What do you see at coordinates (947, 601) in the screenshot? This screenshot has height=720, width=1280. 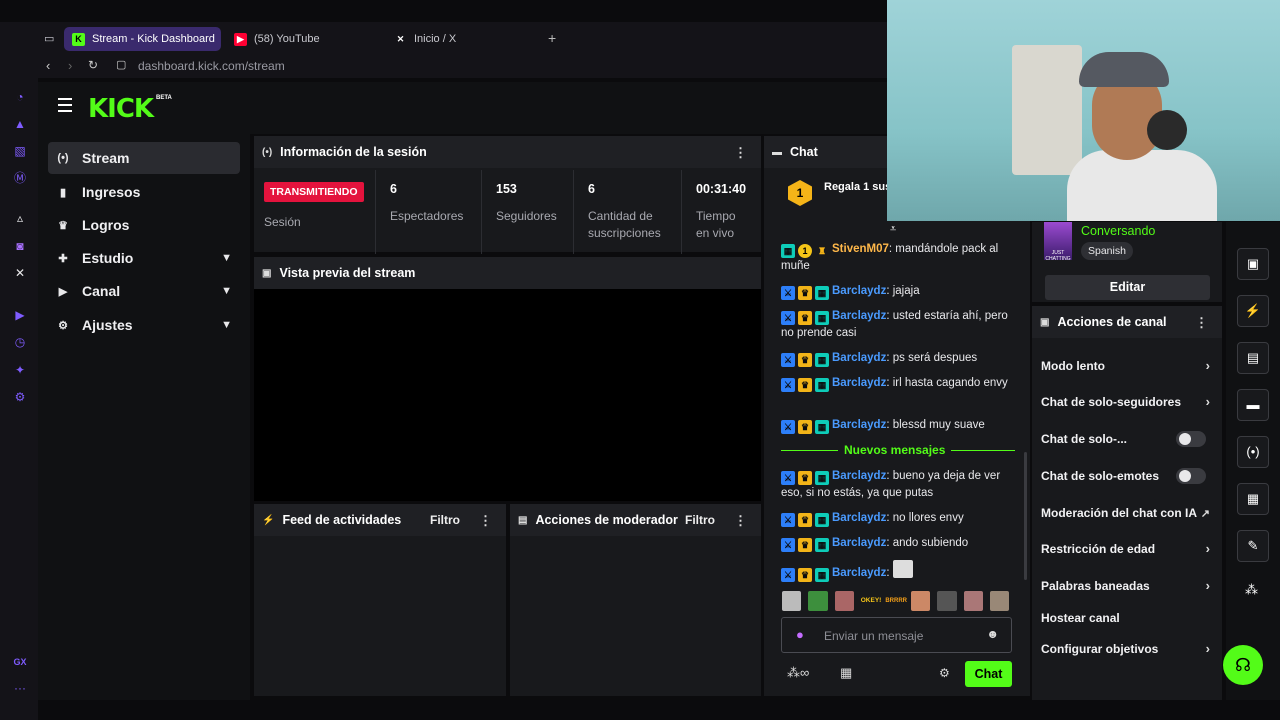 I see `glasses-emote-icon` at bounding box center [947, 601].